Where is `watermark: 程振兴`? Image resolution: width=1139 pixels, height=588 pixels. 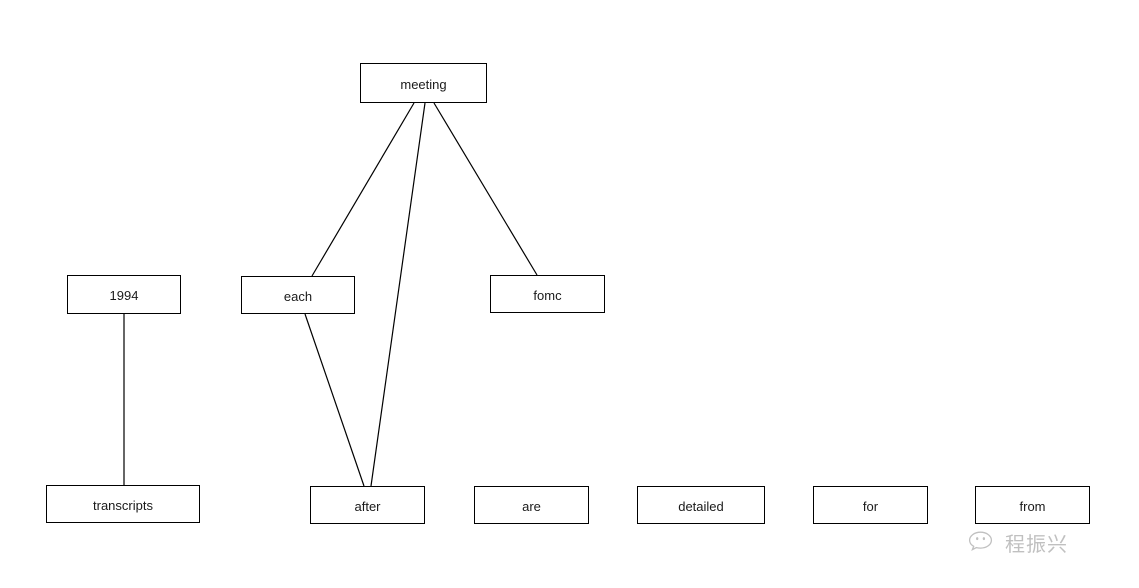 watermark: 程振兴 is located at coordinates (1018, 543).